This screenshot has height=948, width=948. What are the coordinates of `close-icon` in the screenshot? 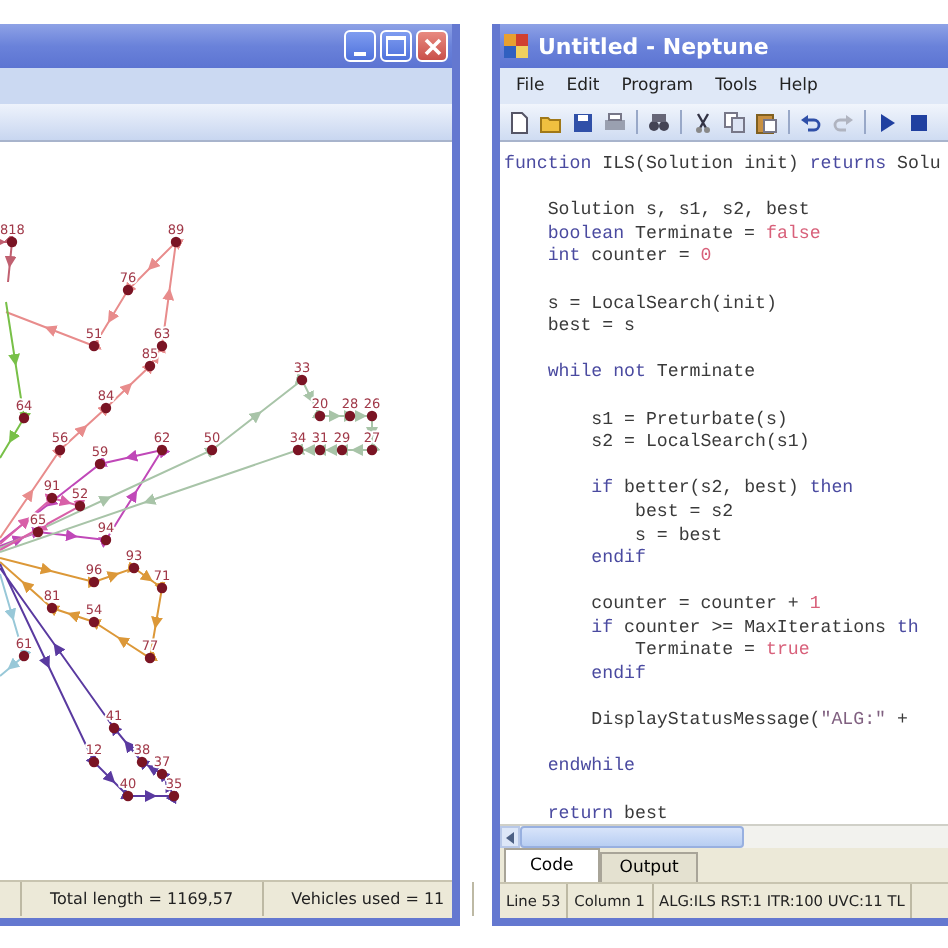 It's located at (432, 46).